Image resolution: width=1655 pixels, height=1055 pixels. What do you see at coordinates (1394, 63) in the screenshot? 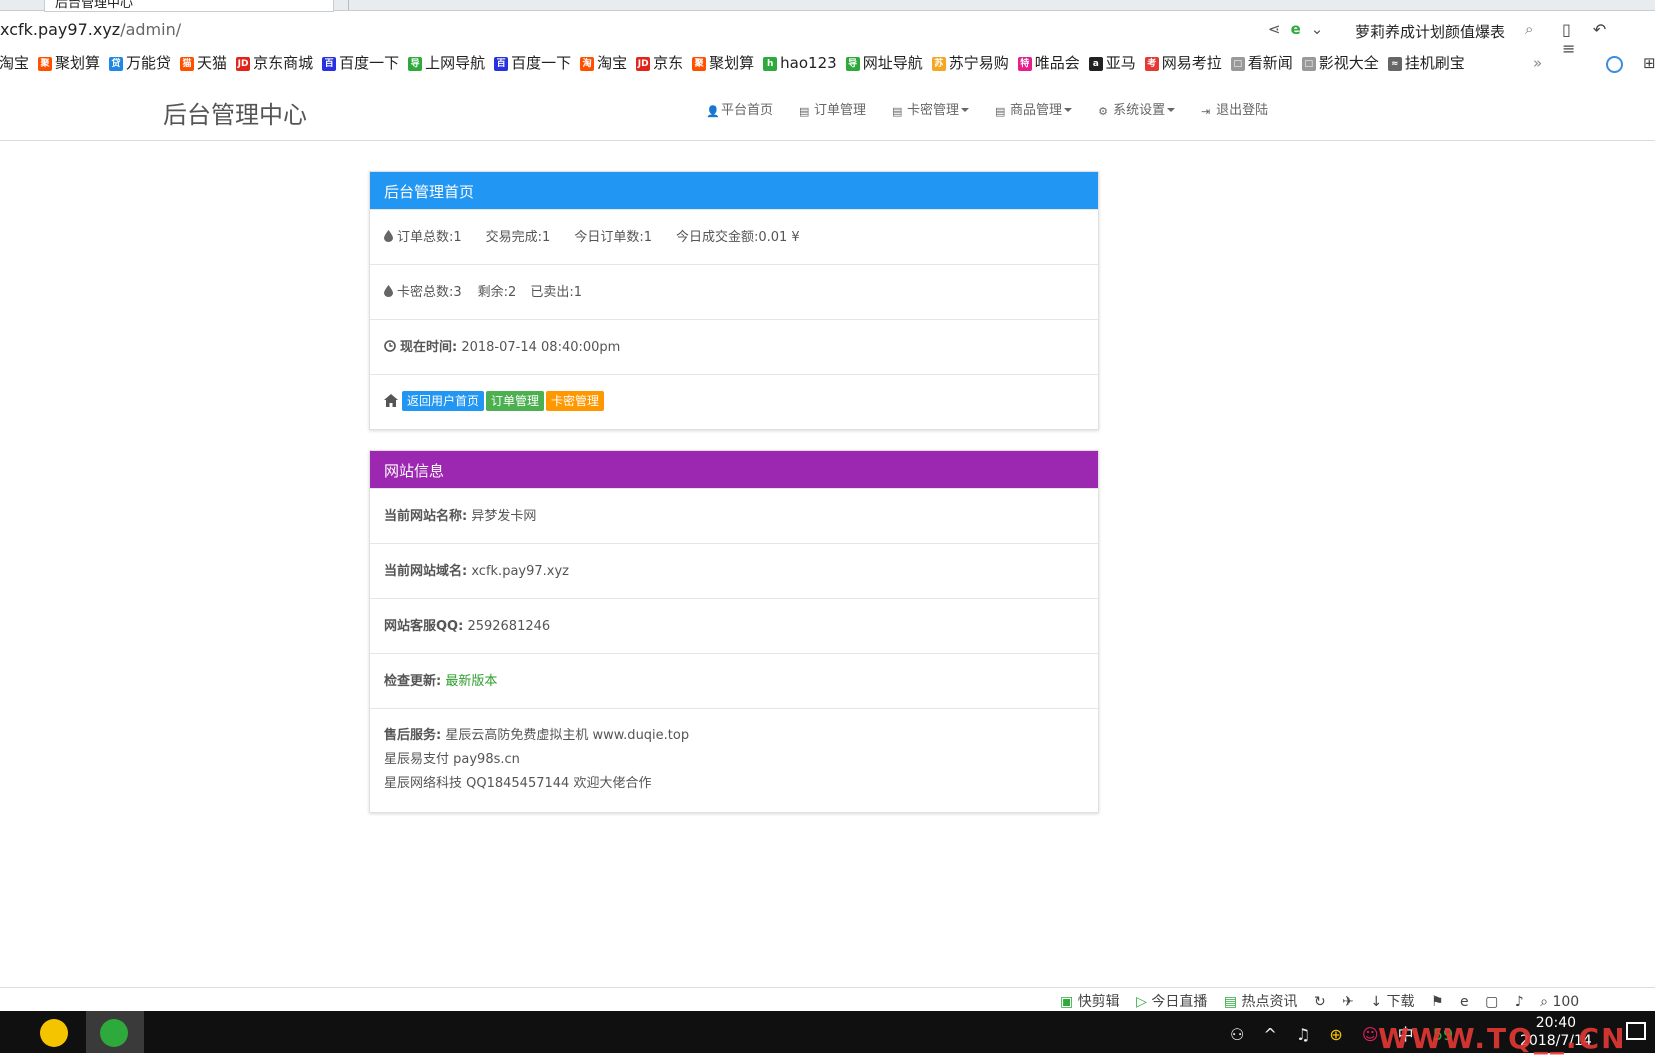
I see `page-icon: ≈` at bounding box center [1394, 63].